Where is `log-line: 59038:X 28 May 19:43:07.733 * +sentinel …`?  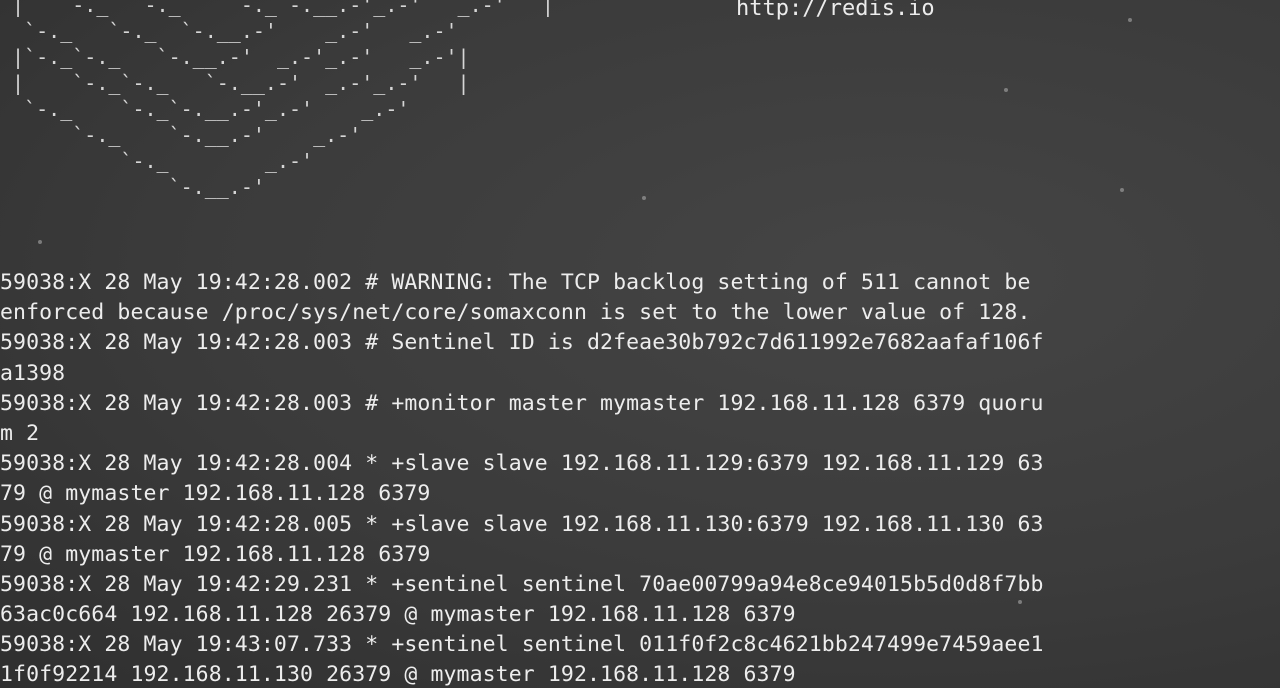 log-line: 59038:X 28 May 19:43:07.733 * +sentinel … is located at coordinates (522, 645).